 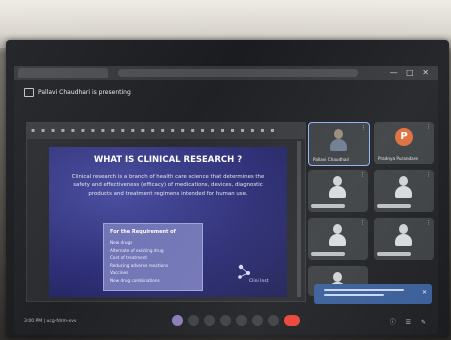 What do you see at coordinates (404, 137) in the screenshot?
I see `avatar: P` at bounding box center [404, 137].